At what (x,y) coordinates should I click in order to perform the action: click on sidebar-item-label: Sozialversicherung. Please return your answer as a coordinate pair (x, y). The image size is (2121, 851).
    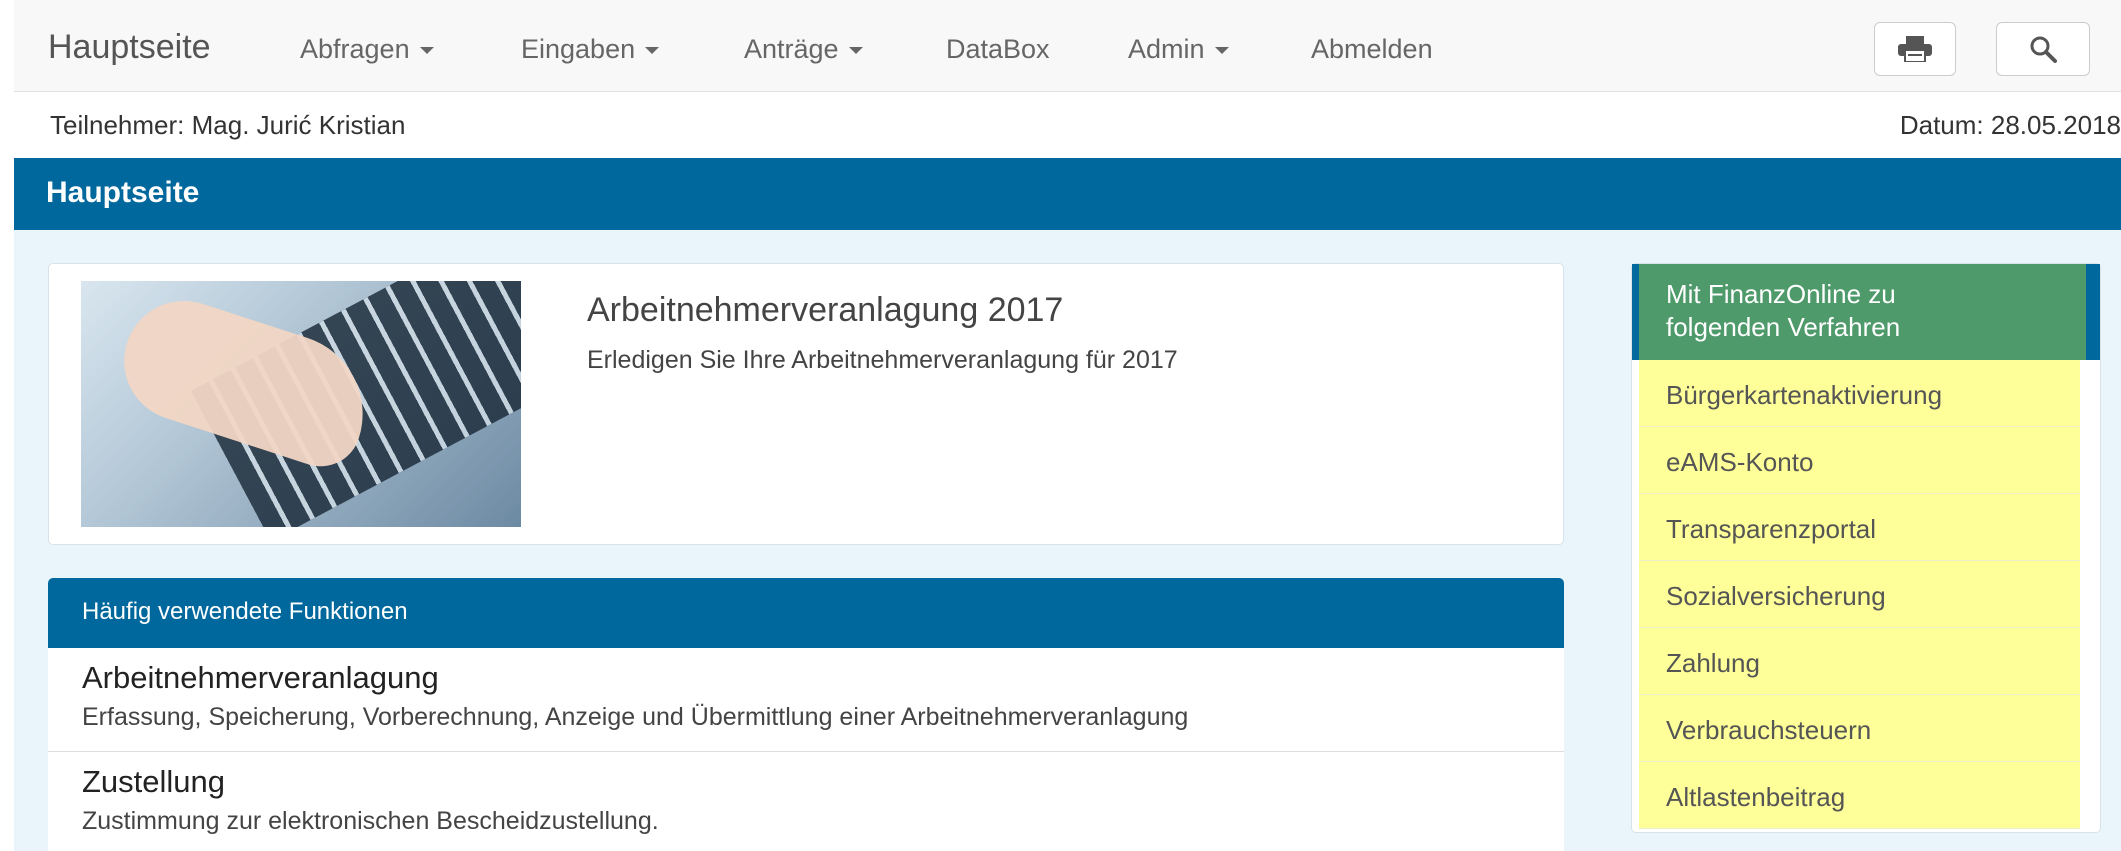
    Looking at the image, I should click on (1776, 596).